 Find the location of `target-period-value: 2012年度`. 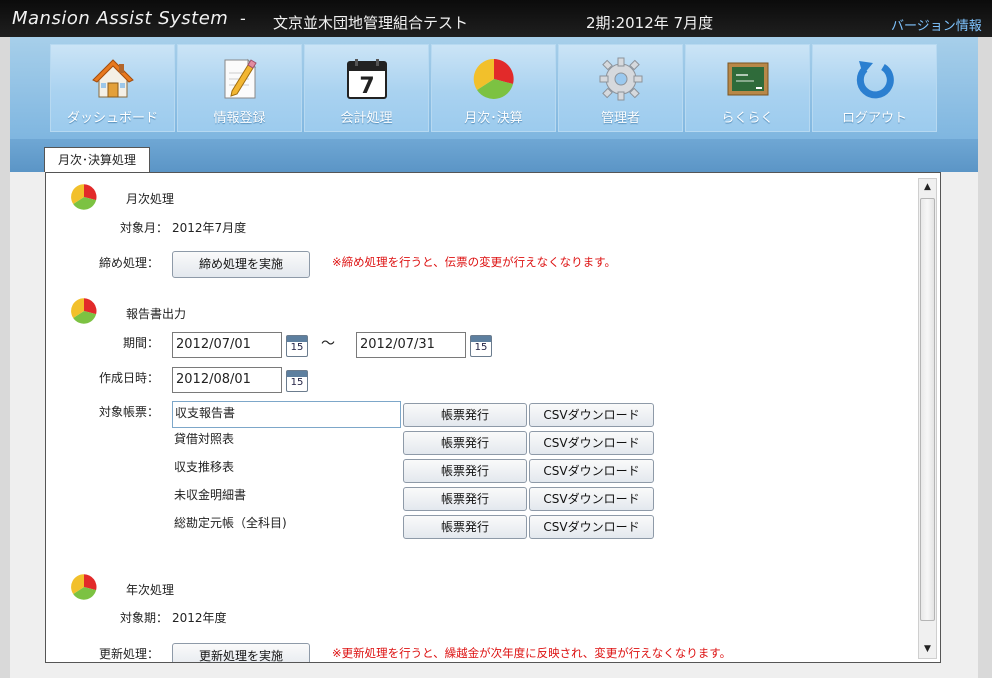

target-period-value: 2012年度 is located at coordinates (199, 618).